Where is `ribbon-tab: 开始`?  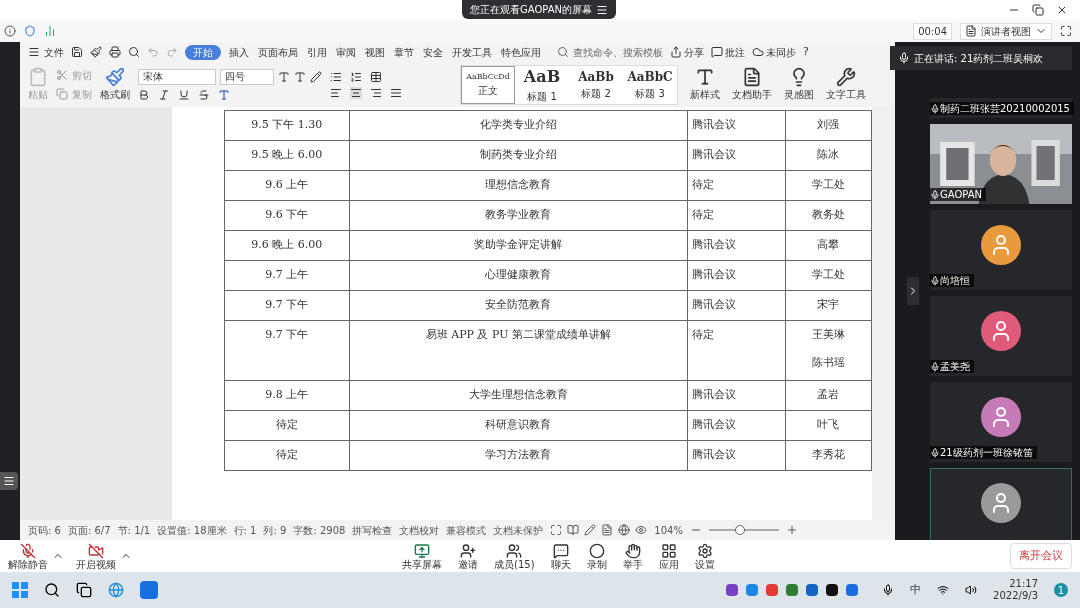 ribbon-tab: 开始 is located at coordinates (203, 52).